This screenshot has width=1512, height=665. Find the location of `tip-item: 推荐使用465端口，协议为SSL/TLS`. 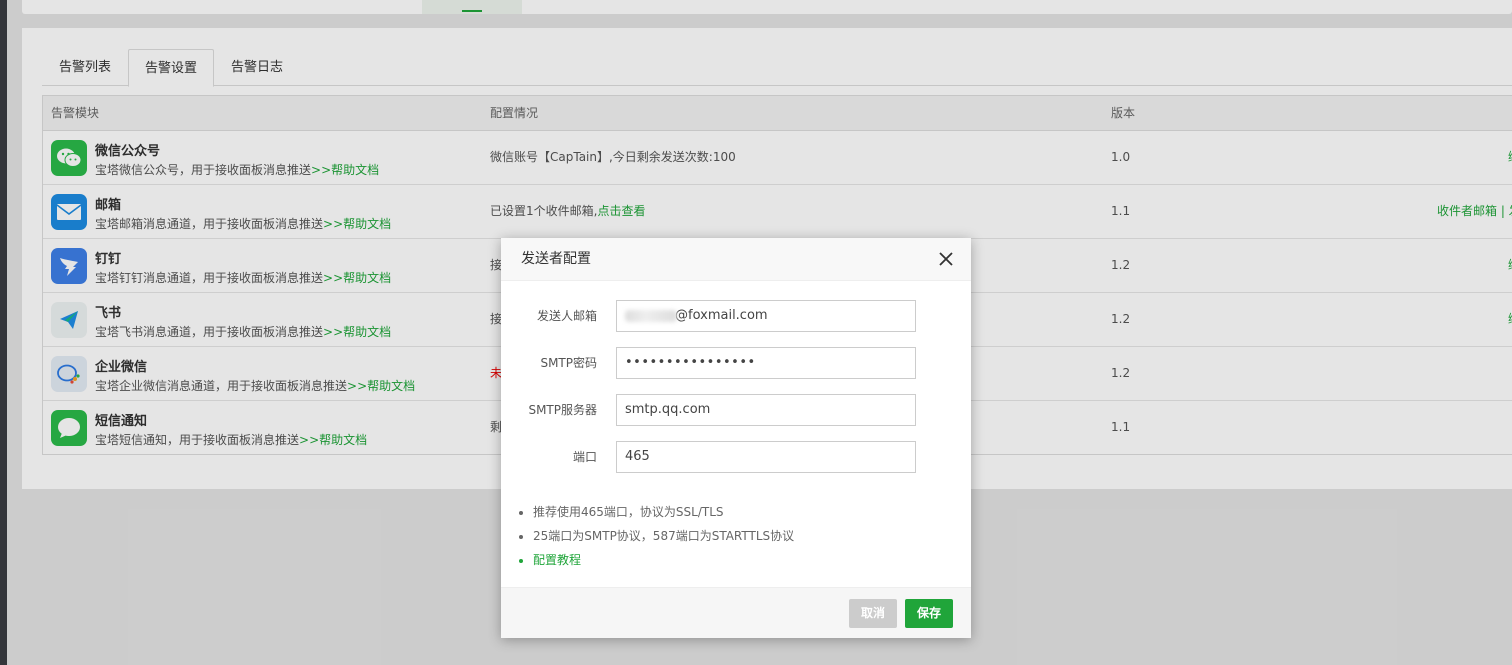

tip-item: 推荐使用465端口，协议为SSL/TLS is located at coordinates (663, 512).